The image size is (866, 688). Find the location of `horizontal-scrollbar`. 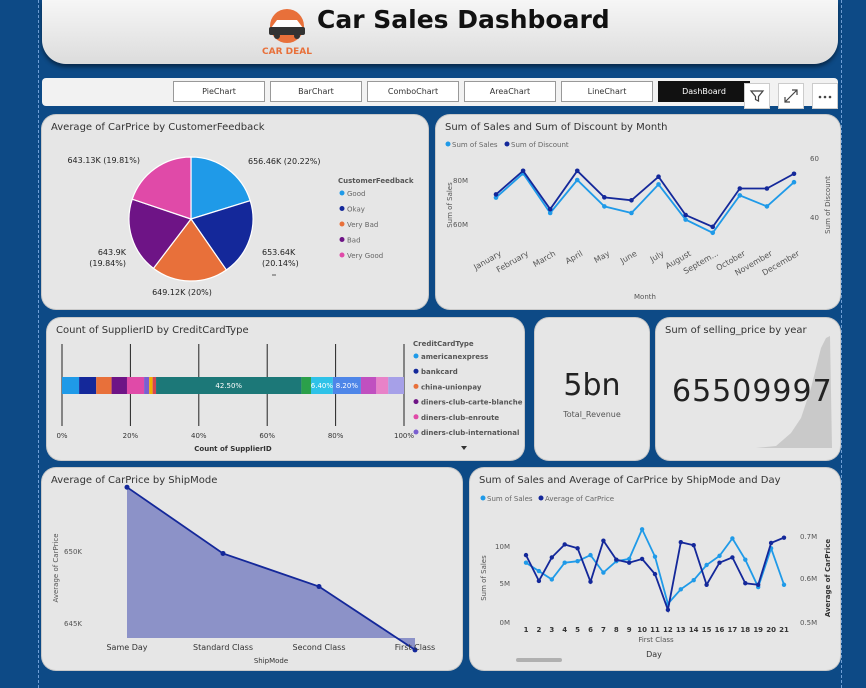

horizontal-scrollbar is located at coordinates (539, 660).